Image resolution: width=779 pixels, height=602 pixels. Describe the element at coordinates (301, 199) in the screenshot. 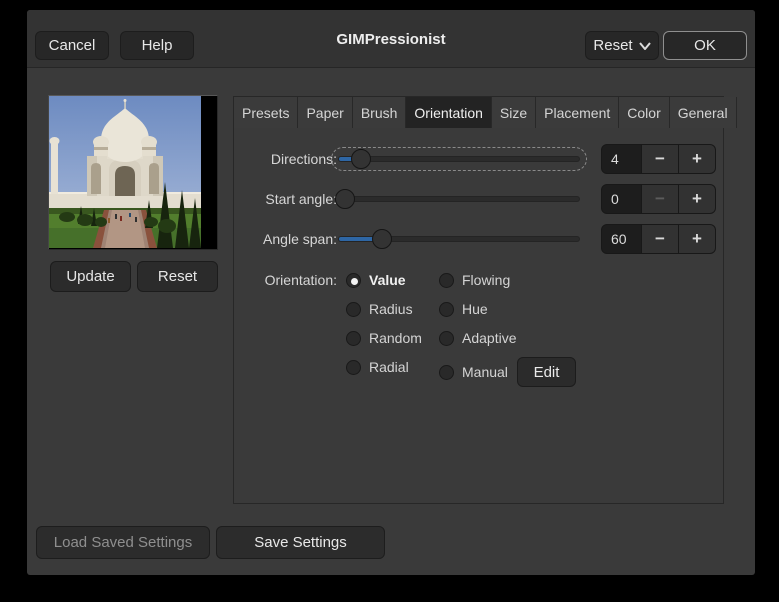

I see `start-angle-label: Start angle:` at that location.